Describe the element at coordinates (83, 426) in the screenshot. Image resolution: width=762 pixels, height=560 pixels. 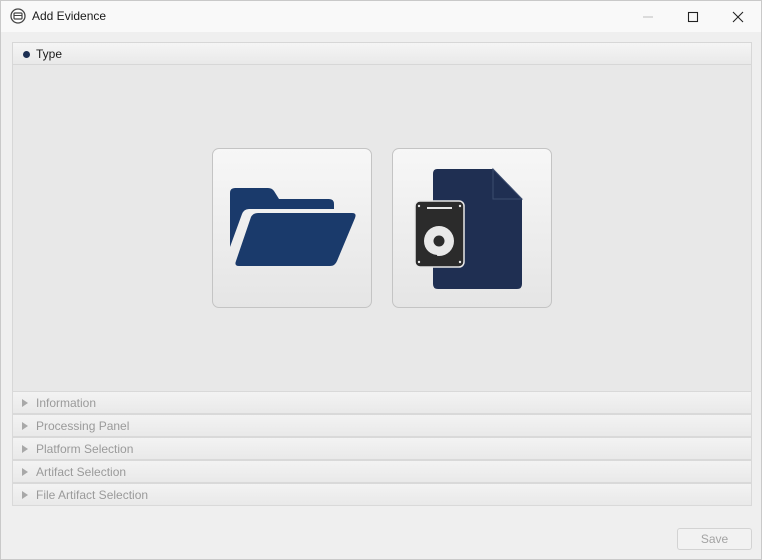
I see `section-label: Processing Panel` at that location.